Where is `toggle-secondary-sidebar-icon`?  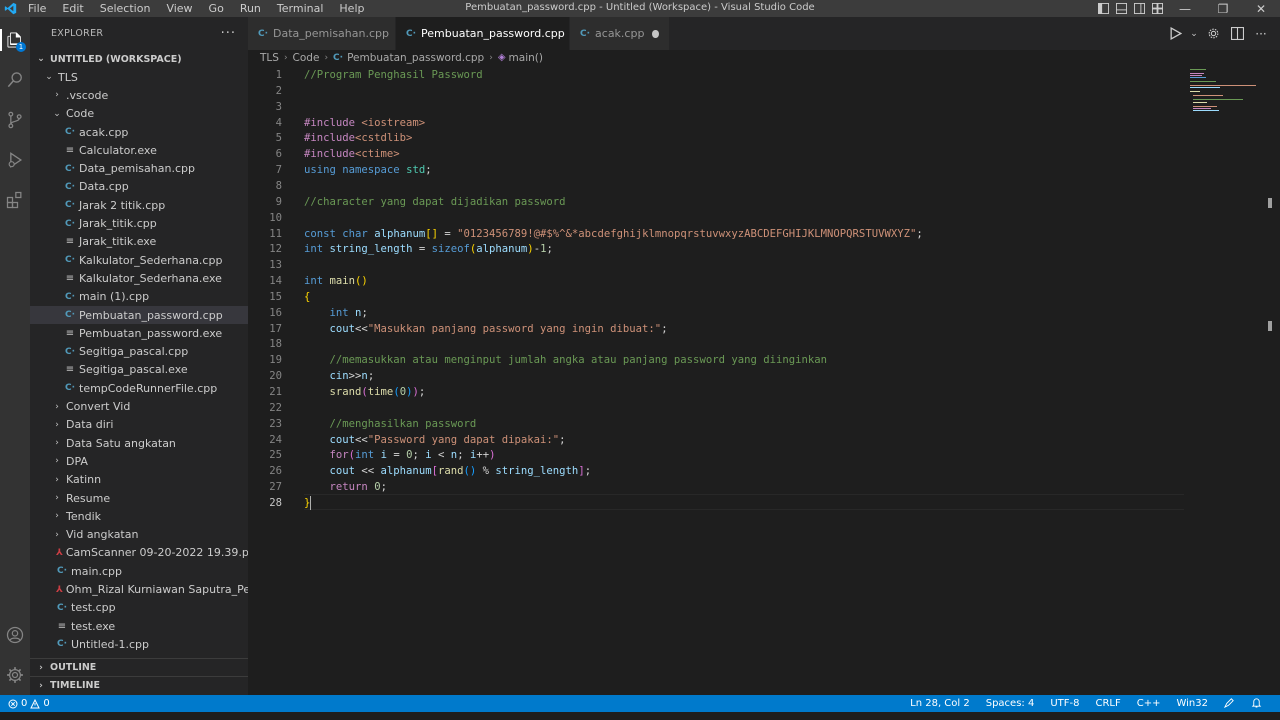 toggle-secondary-sidebar-icon is located at coordinates (1139, 8).